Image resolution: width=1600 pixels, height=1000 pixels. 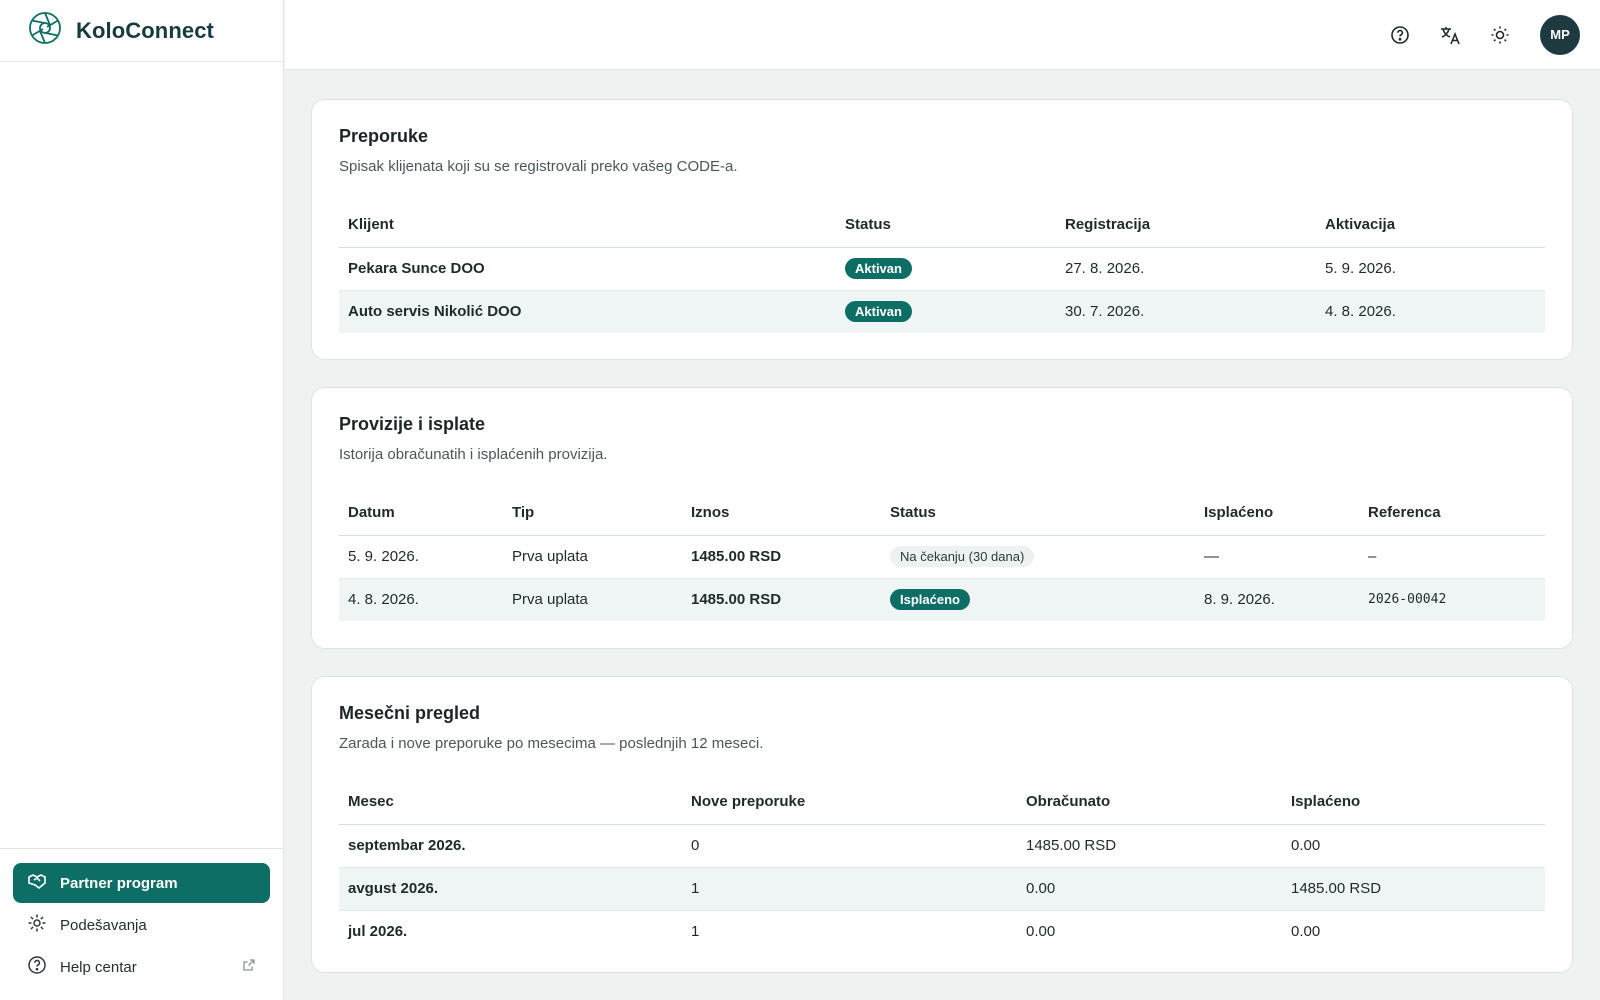 What do you see at coordinates (1186, 269) in the screenshot?
I see `registration-date: 27. 8. 2026.` at bounding box center [1186, 269].